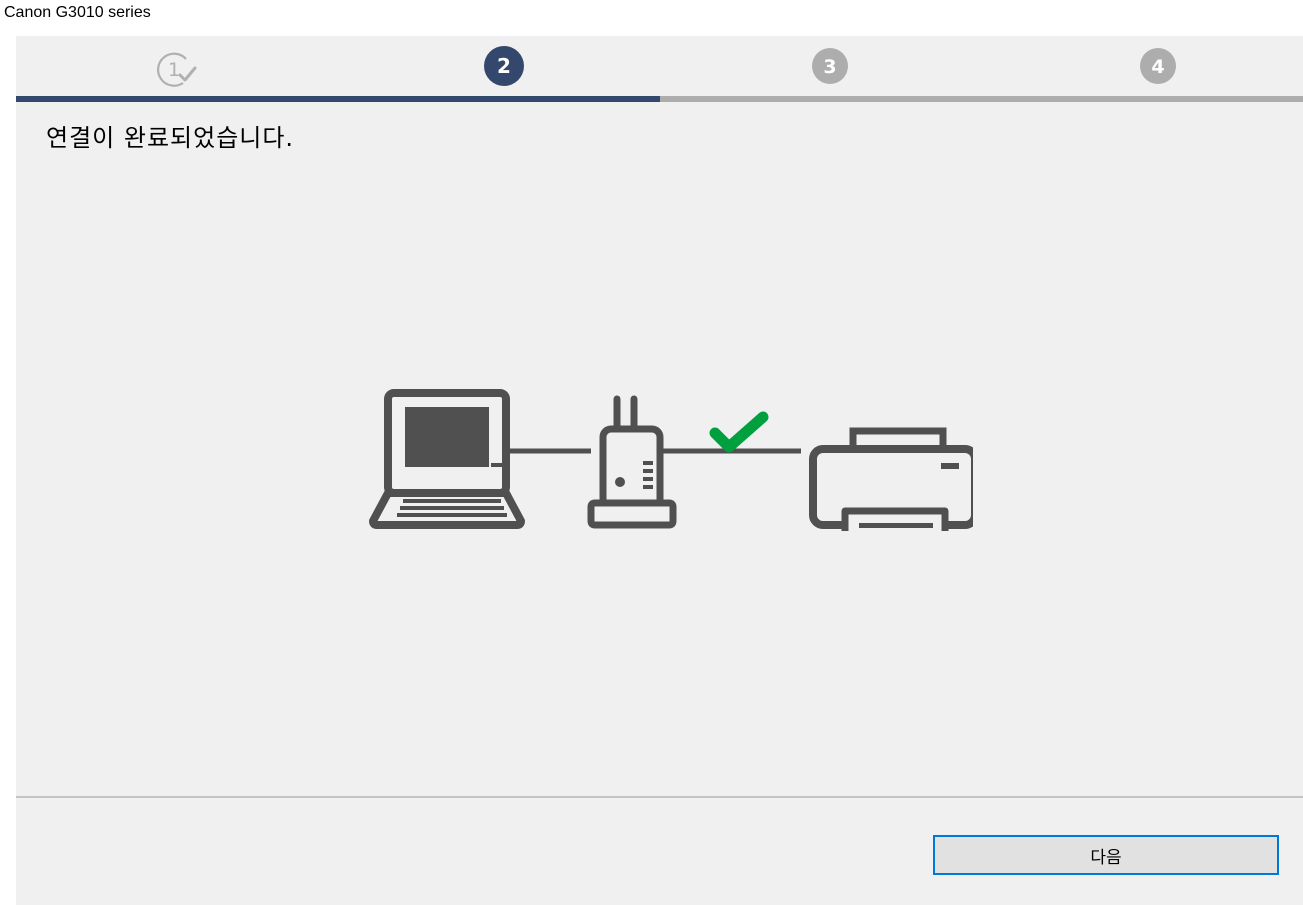  What do you see at coordinates (1106, 855) in the screenshot?
I see `next-button: 다음` at bounding box center [1106, 855].